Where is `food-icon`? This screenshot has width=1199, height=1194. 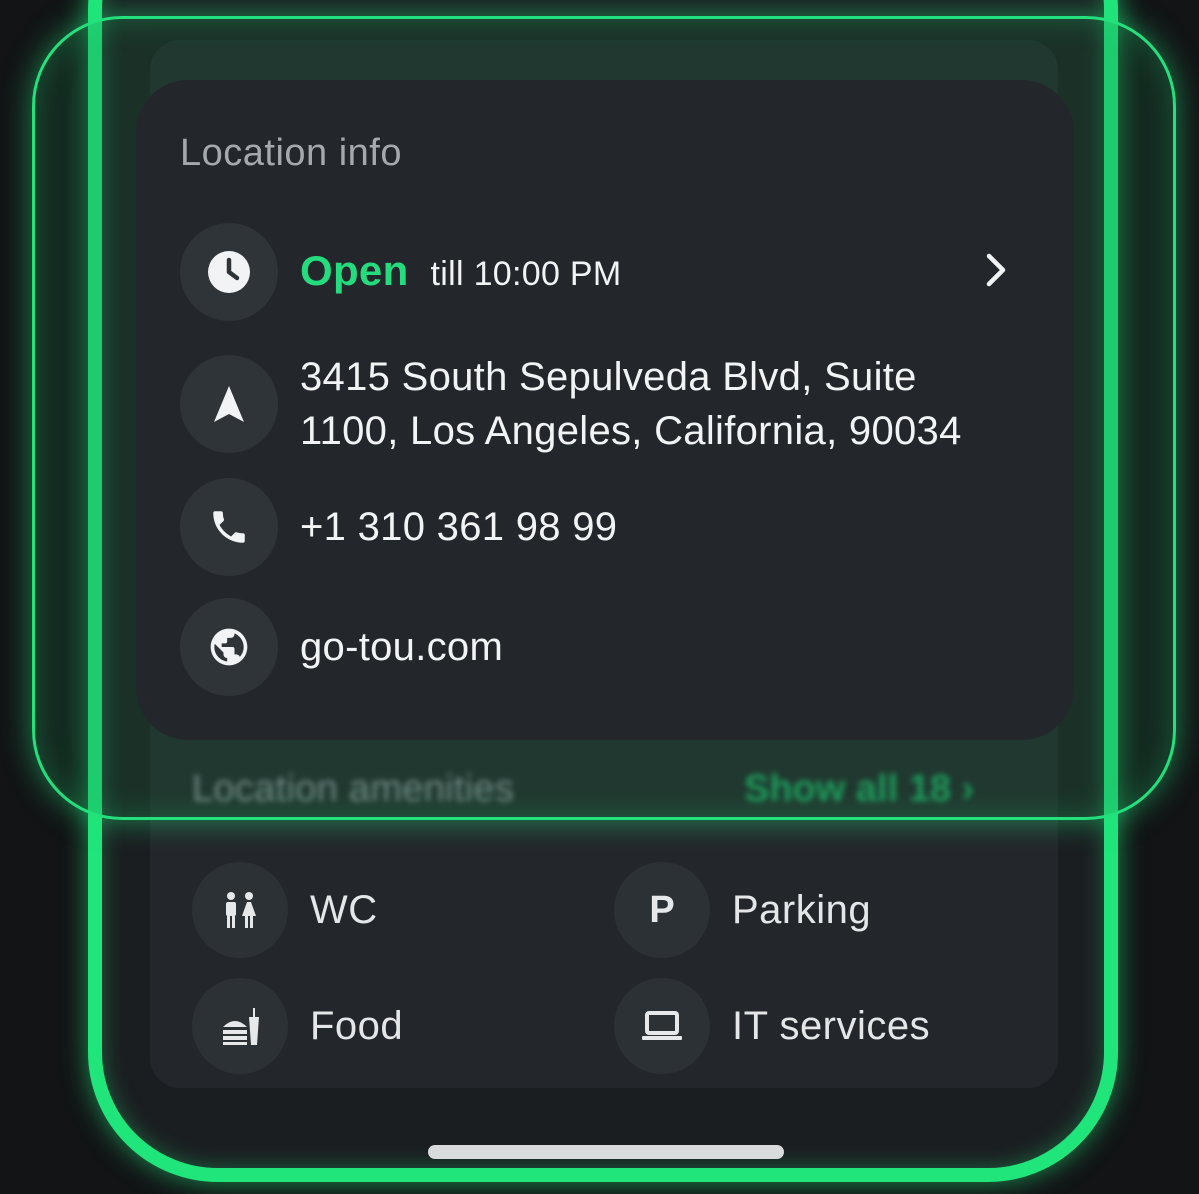
food-icon is located at coordinates (240, 1026).